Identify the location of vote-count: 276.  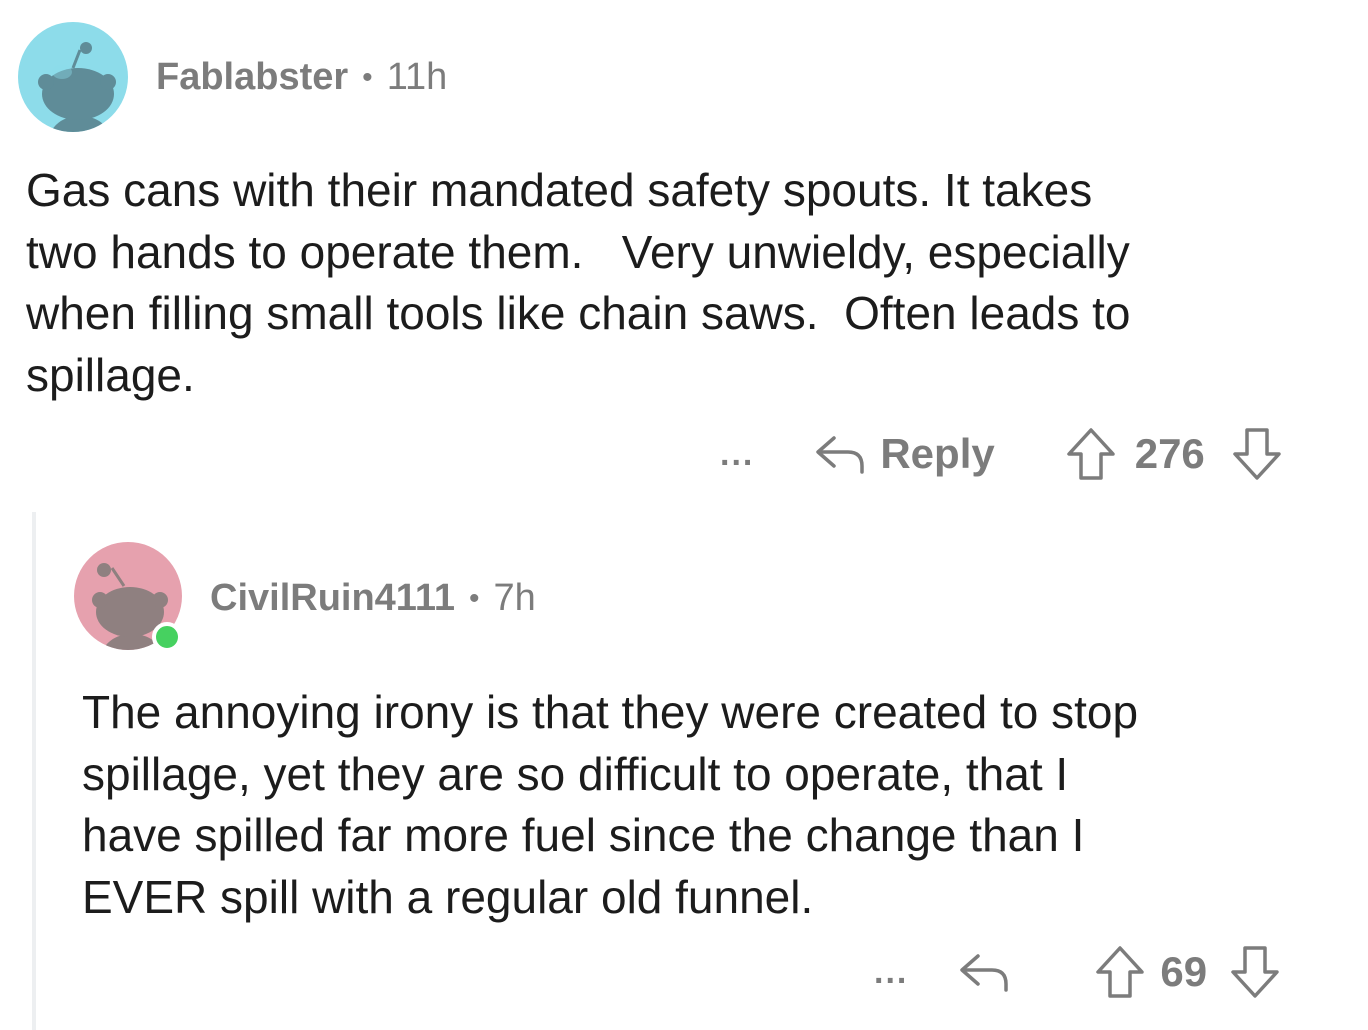
(1169, 453).